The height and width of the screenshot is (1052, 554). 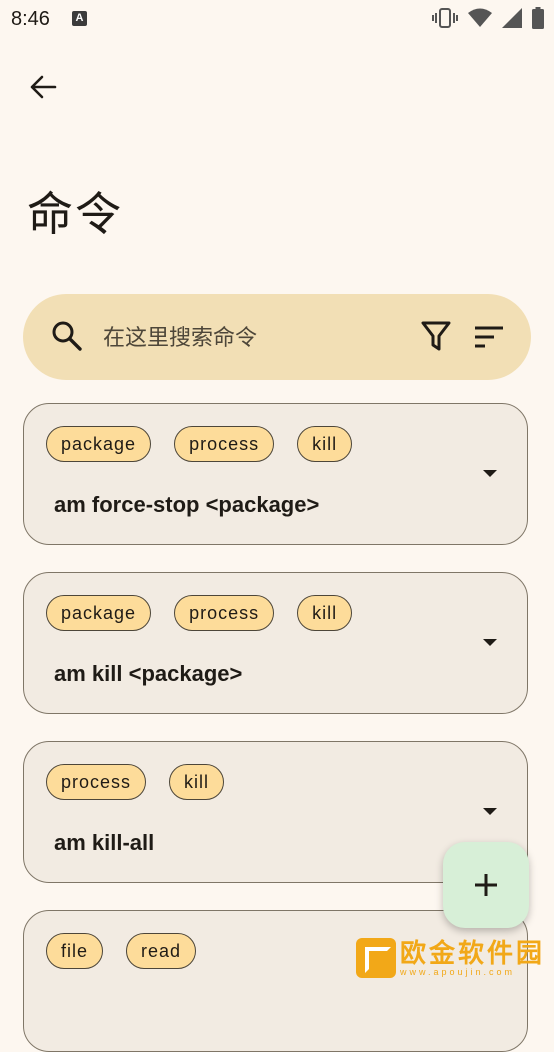 What do you see at coordinates (489, 337) in the screenshot?
I see `sort-icon` at bounding box center [489, 337].